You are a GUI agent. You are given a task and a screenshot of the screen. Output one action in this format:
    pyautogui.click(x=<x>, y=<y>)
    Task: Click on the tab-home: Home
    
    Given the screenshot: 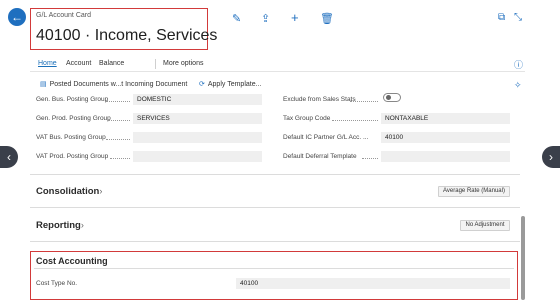 What is the action you would take?
    pyautogui.click(x=47, y=63)
    